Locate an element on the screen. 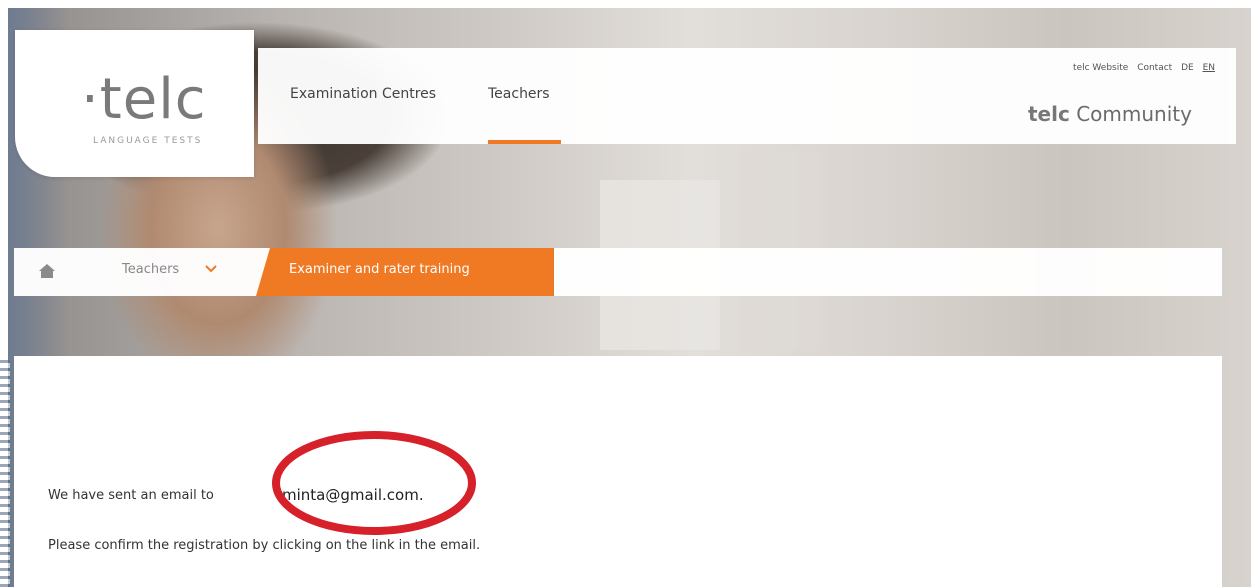  breadcrumb-teachers: Teachers is located at coordinates (150, 269).